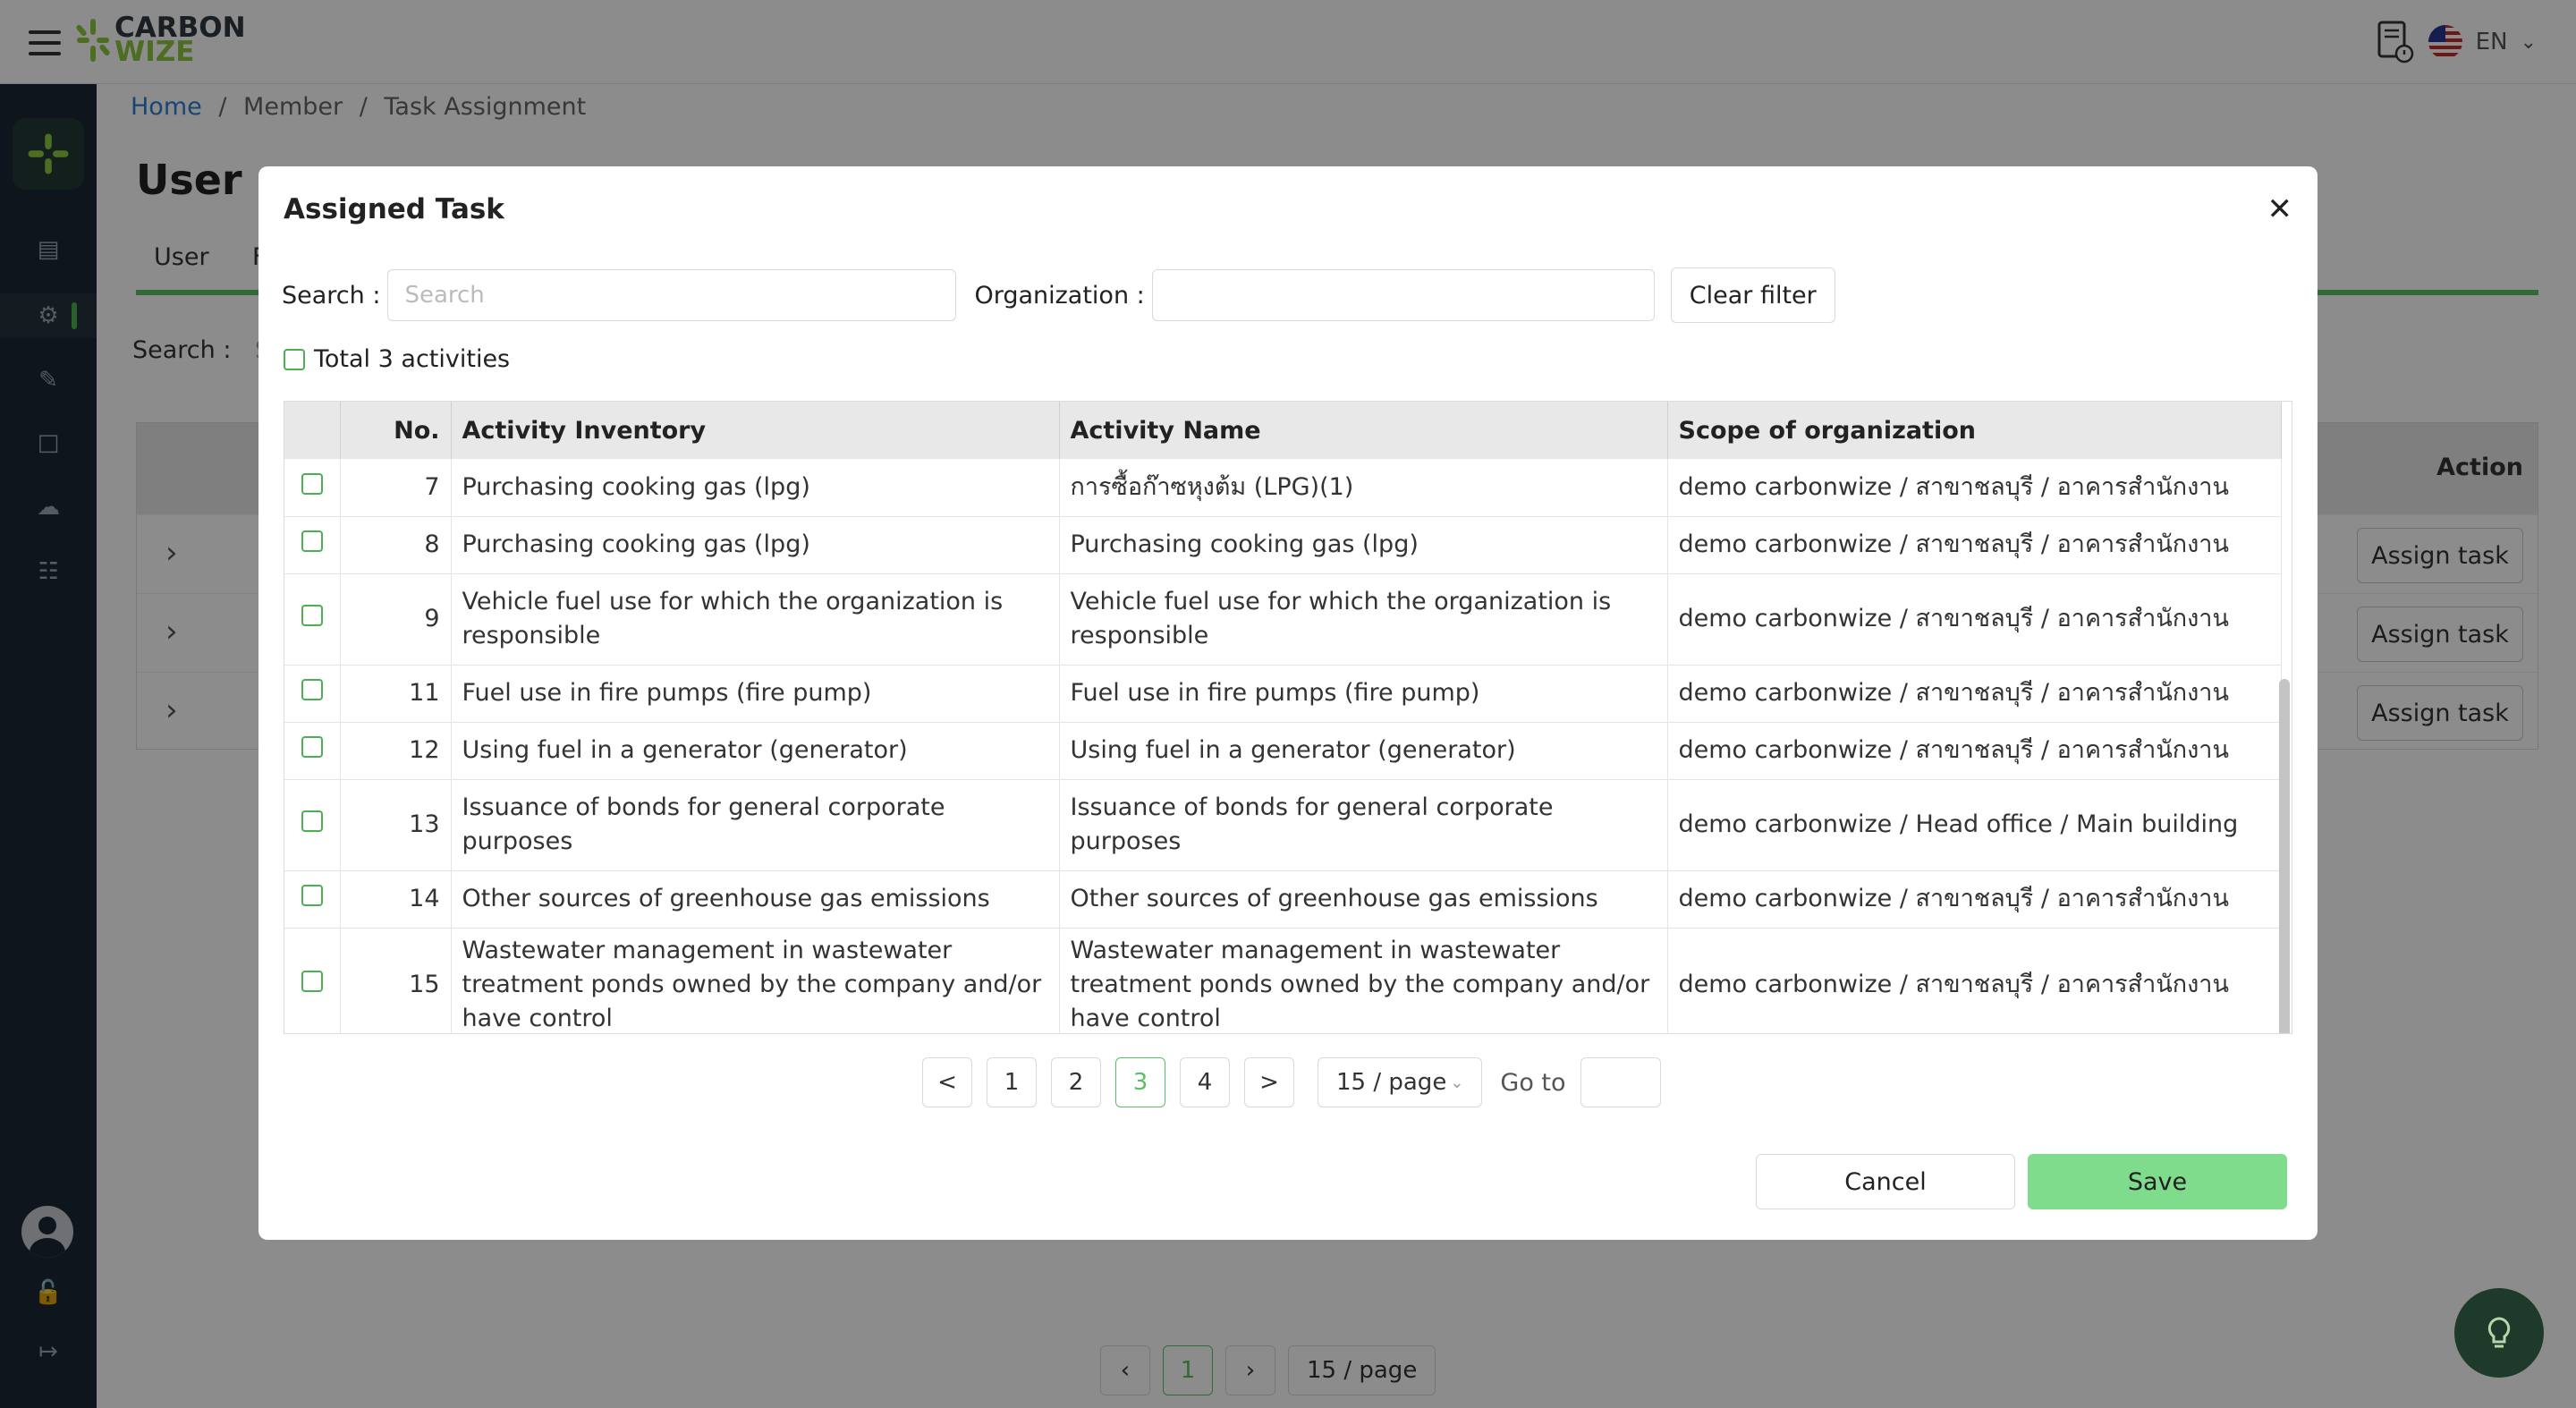 The height and width of the screenshot is (1408, 2576). What do you see at coordinates (1363, 431) in the screenshot?
I see `column-header-activity-name: Activity Name` at bounding box center [1363, 431].